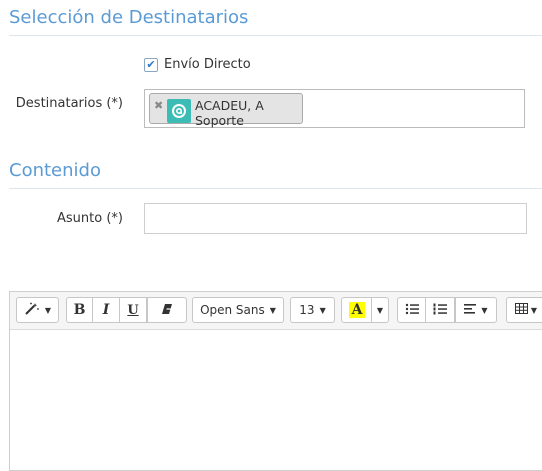 The image size is (542, 471). What do you see at coordinates (69, 103) in the screenshot?
I see `recipients-label: Destinatarios (*)` at bounding box center [69, 103].